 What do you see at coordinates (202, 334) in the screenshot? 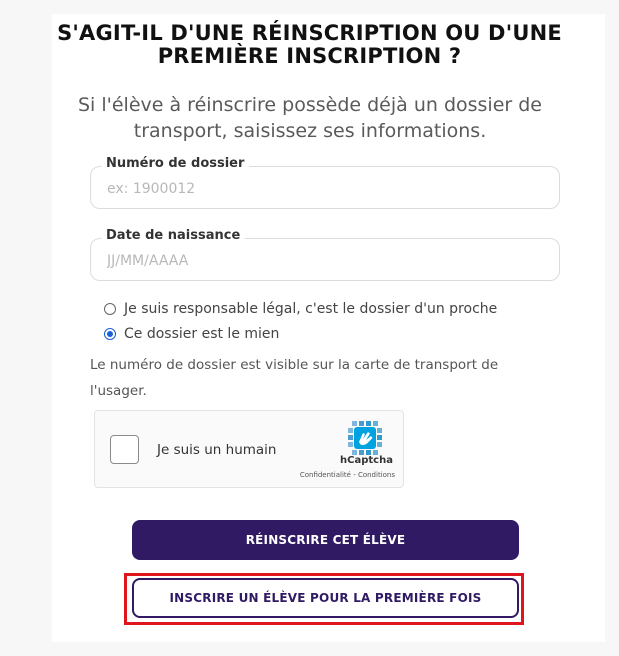
I see `radio-self-label: Ce dossier est le mien` at bounding box center [202, 334].